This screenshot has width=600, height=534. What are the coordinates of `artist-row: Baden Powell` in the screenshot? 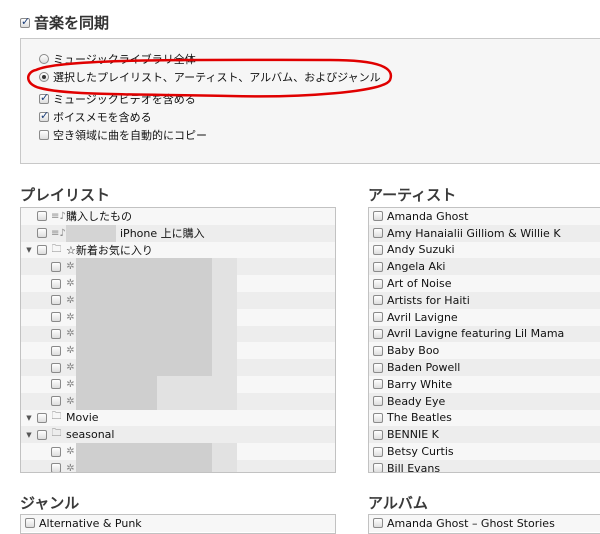 It's located at (484, 367).